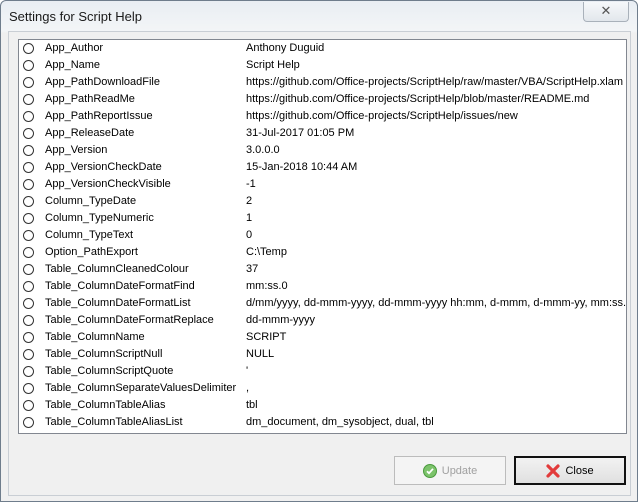 The image size is (638, 502). I want to click on setting-name: App_Name, so click(73, 65).